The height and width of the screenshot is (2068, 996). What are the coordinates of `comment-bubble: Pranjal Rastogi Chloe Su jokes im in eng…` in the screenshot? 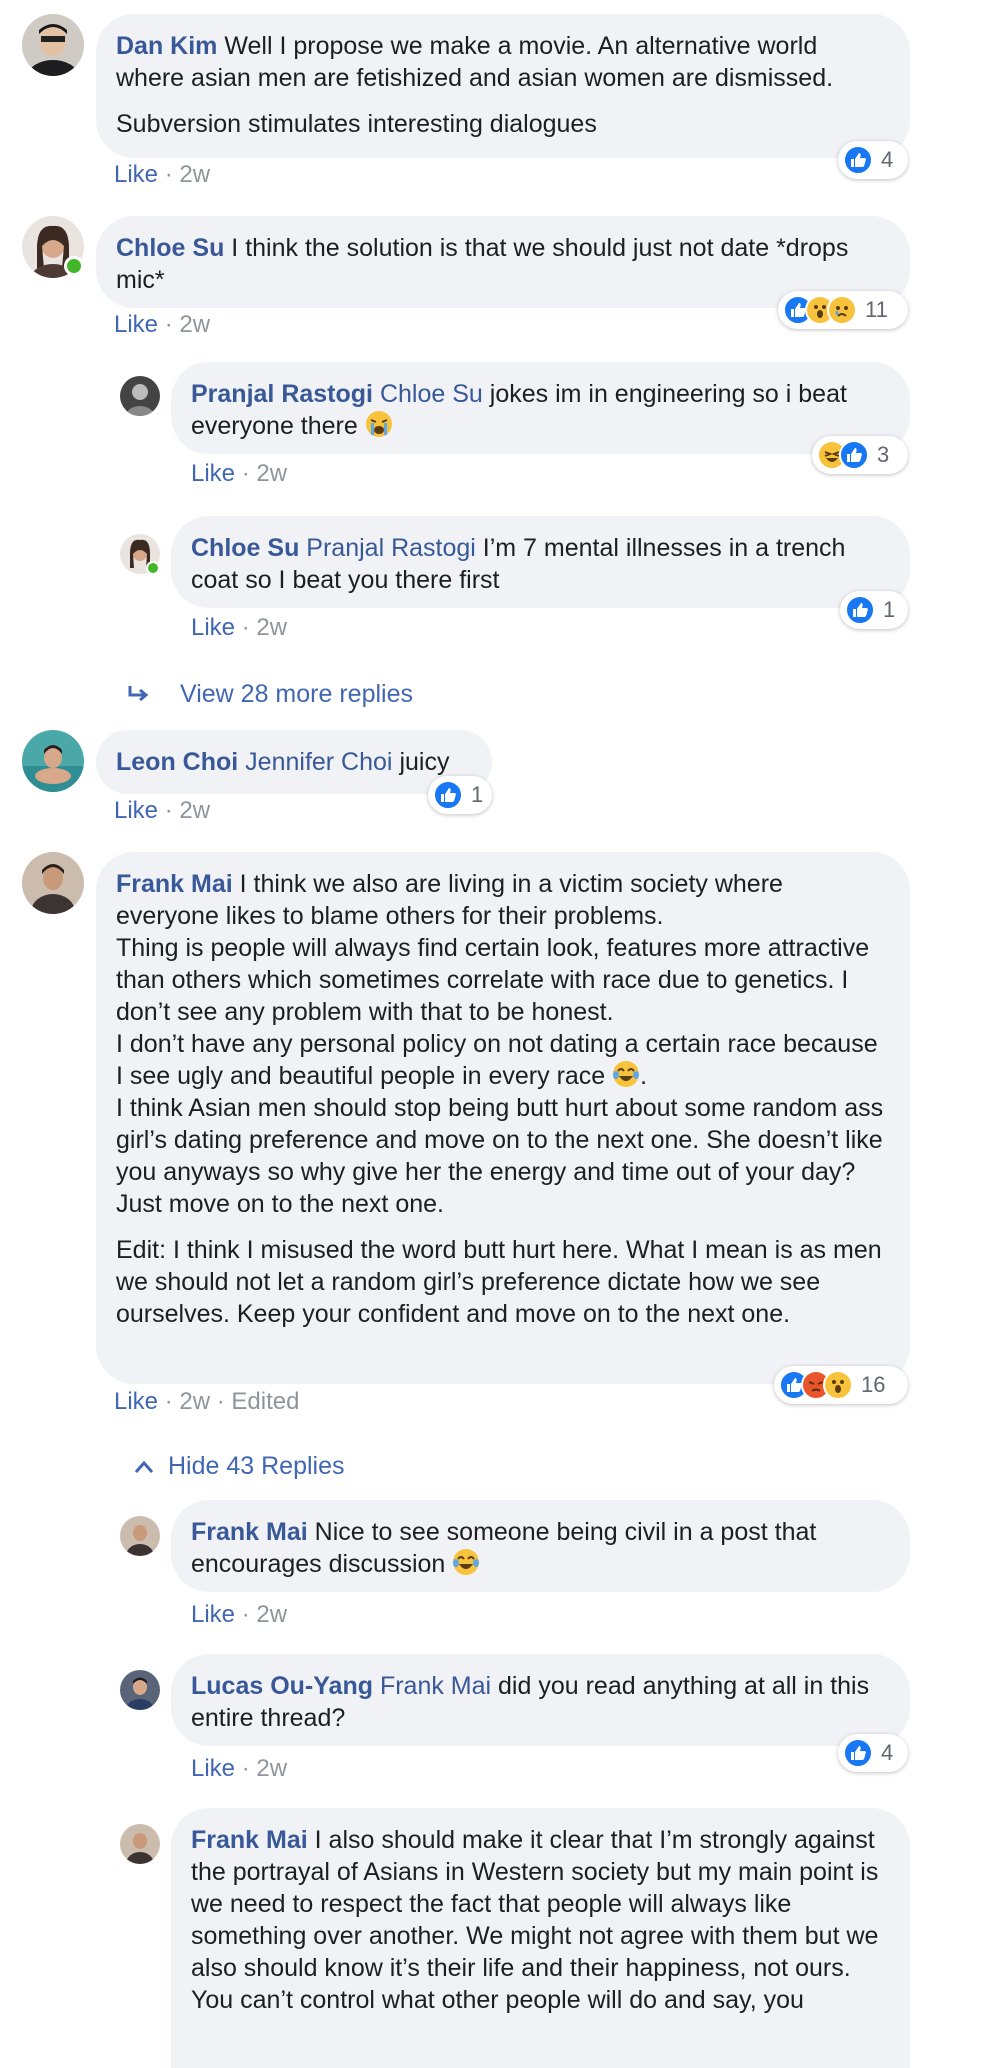 It's located at (540, 408).